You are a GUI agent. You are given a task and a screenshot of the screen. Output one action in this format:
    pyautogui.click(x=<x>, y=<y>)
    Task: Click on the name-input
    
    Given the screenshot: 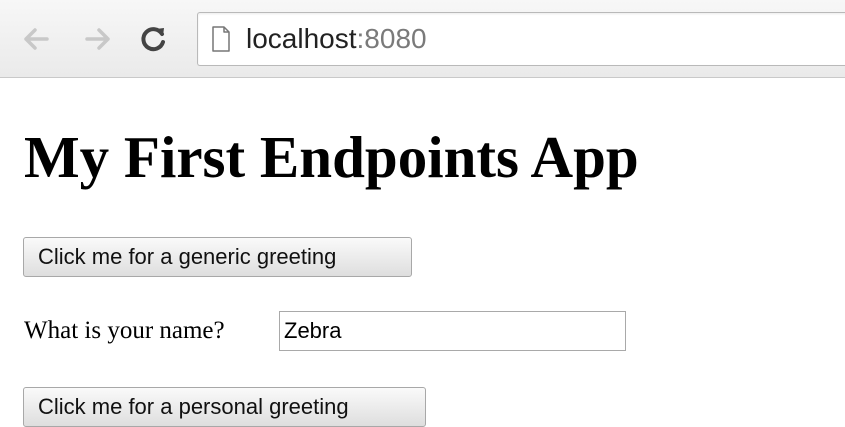 What is the action you would take?
    pyautogui.click(x=452, y=331)
    